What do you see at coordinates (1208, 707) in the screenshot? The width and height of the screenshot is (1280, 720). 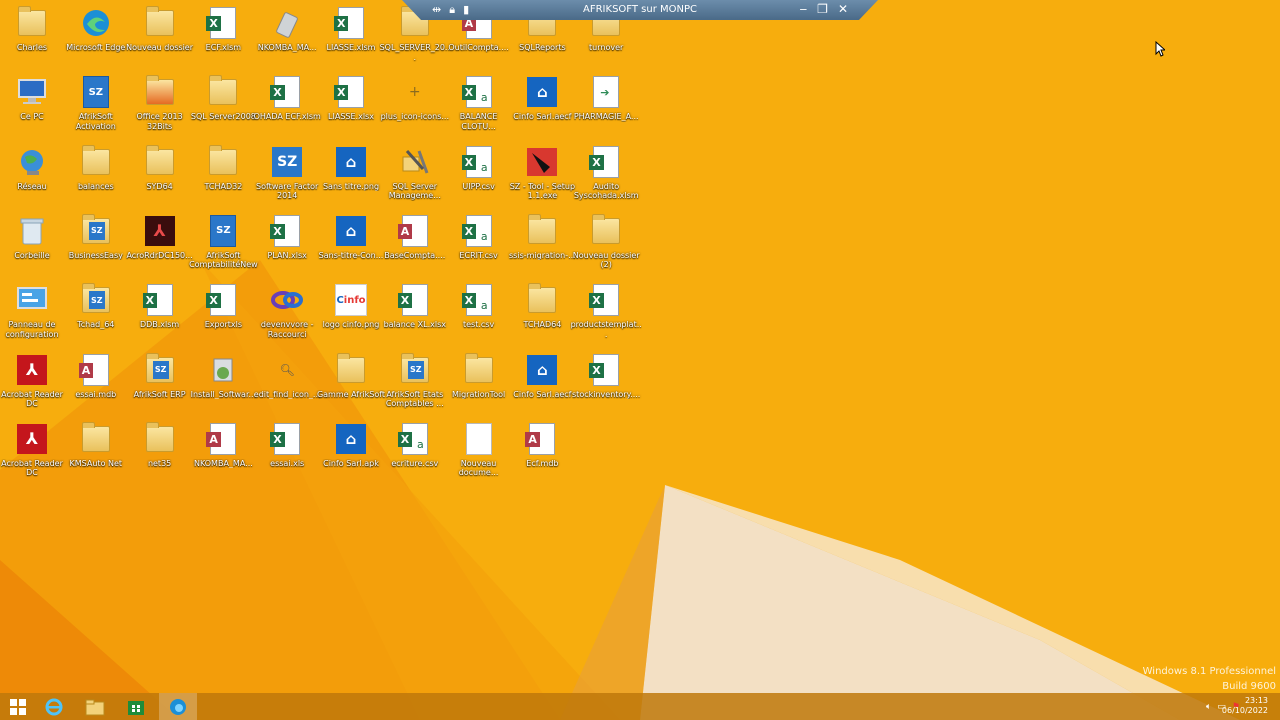 I see `volume-icon: 🔈︎` at bounding box center [1208, 707].